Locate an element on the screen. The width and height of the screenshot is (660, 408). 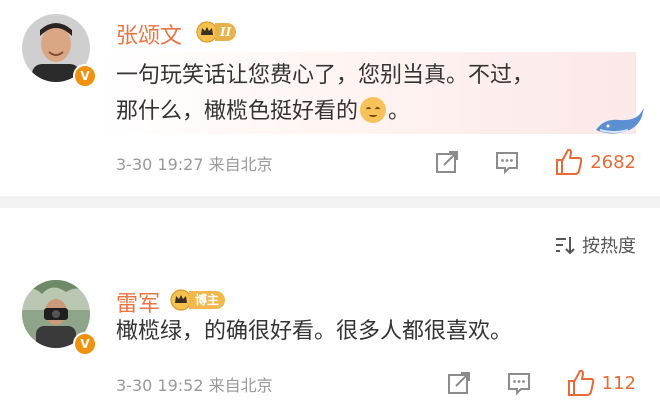
comment-text: 一句玩笑话让您费心了，您别当真。不过， 那什么，橄榄色挺好看的 。 is located at coordinates (376, 94).